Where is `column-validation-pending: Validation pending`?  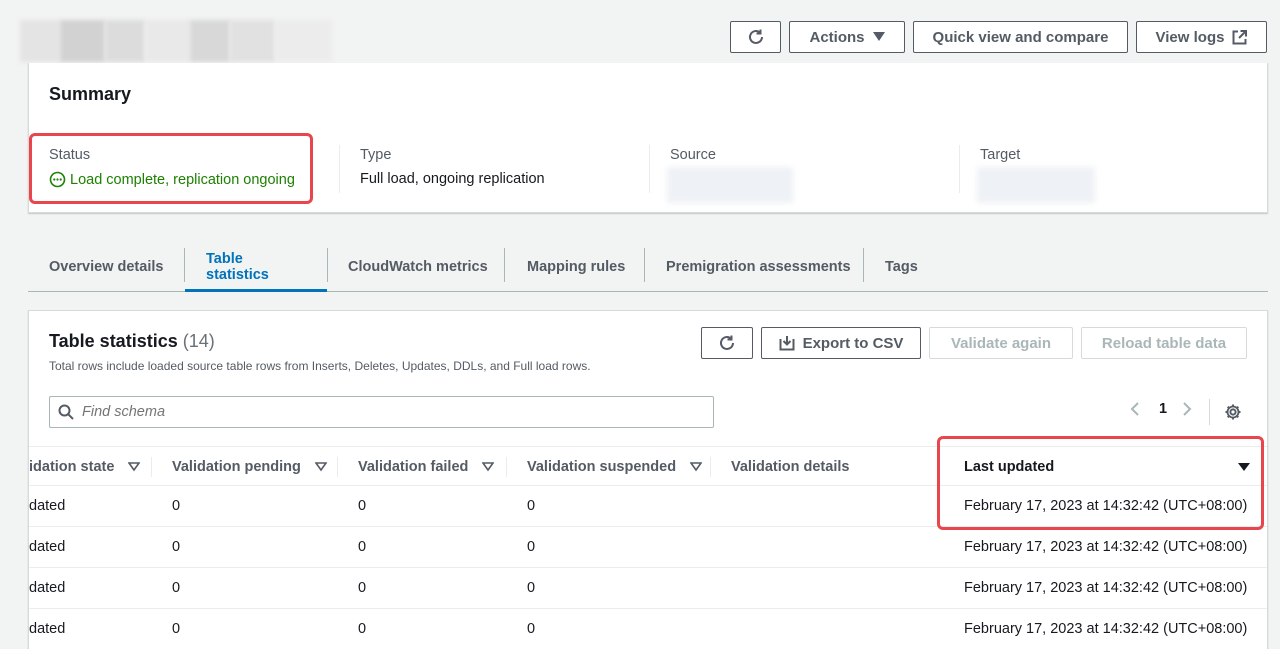
column-validation-pending: Validation pending is located at coordinates (249, 467).